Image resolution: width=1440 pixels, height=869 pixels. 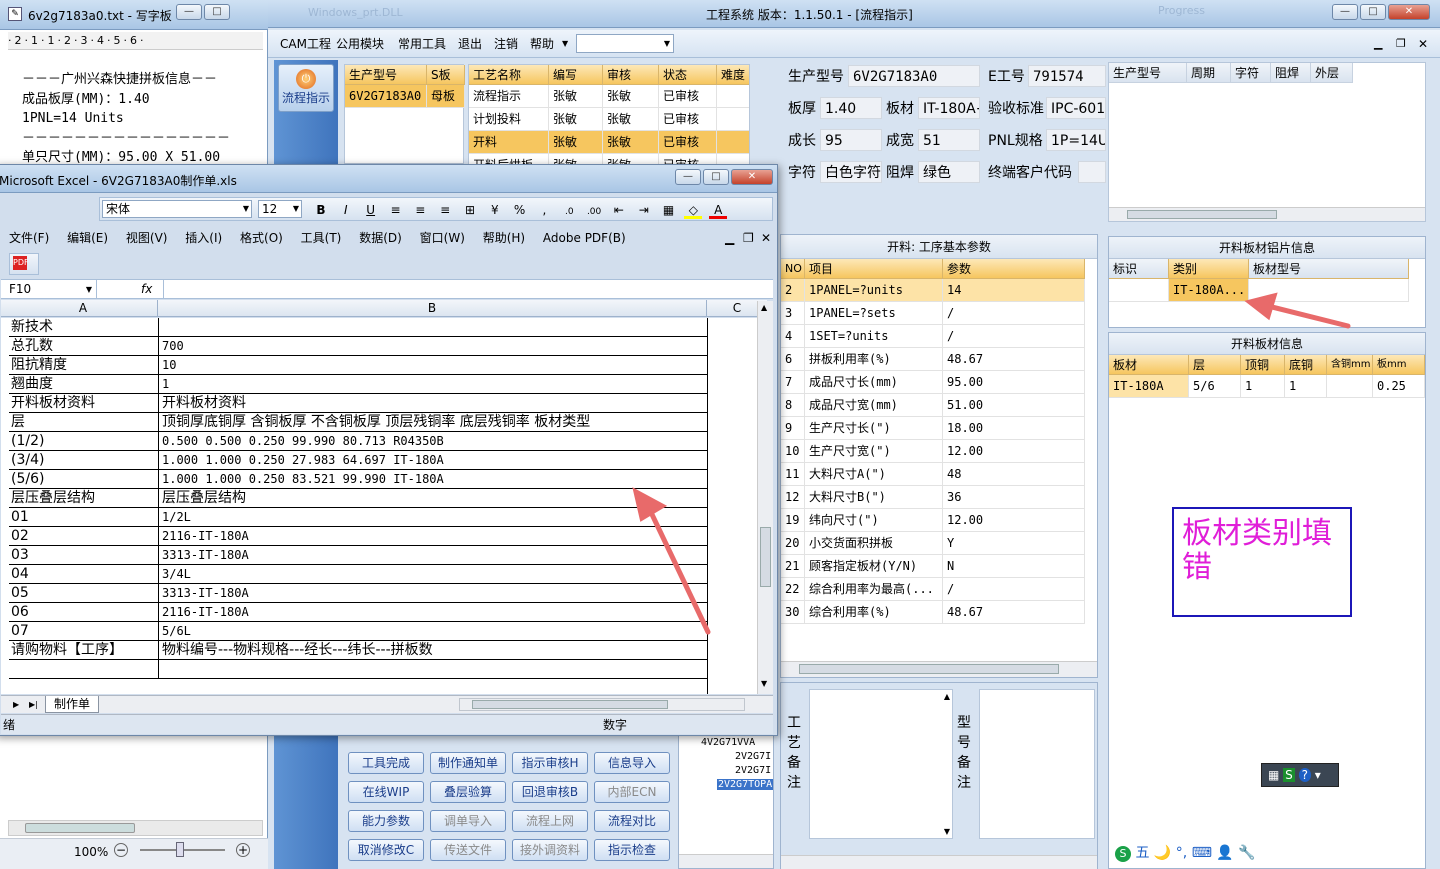 What do you see at coordinates (793, 405) in the screenshot?
I see `param-no: 8` at bounding box center [793, 405].